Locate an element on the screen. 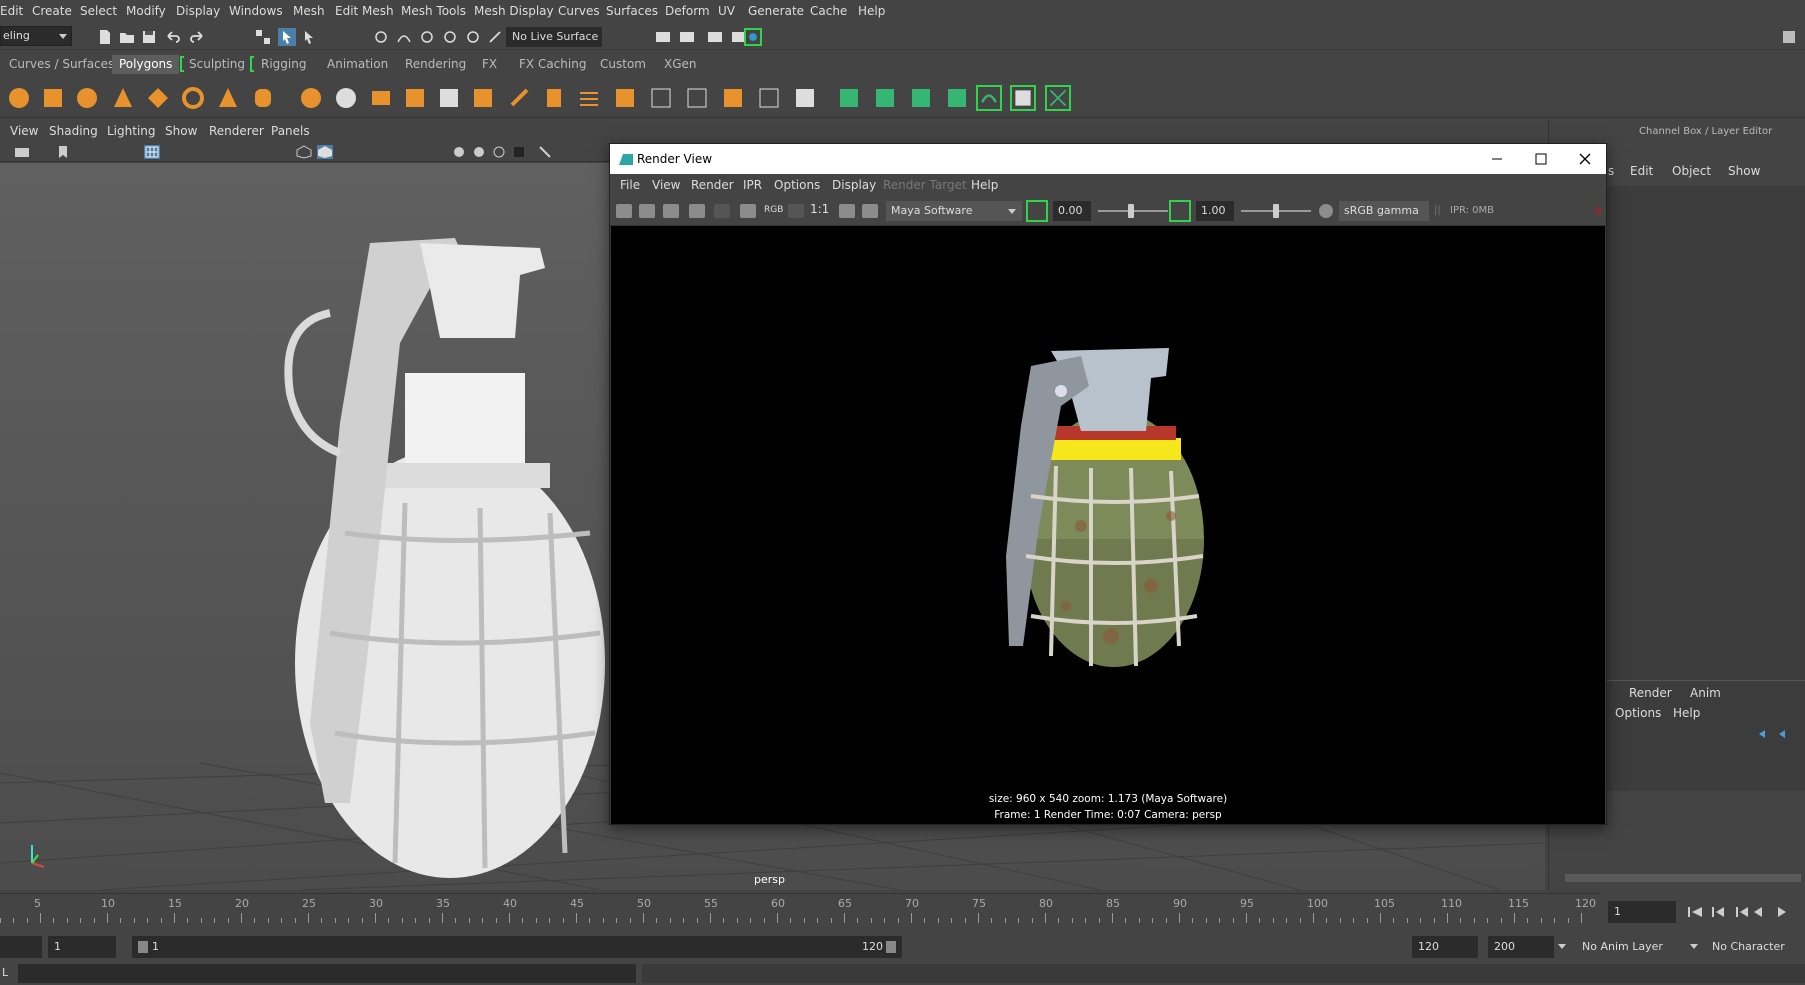 This screenshot has width=1805, height=985. gamma-field: 1.00 is located at coordinates (1215, 211).